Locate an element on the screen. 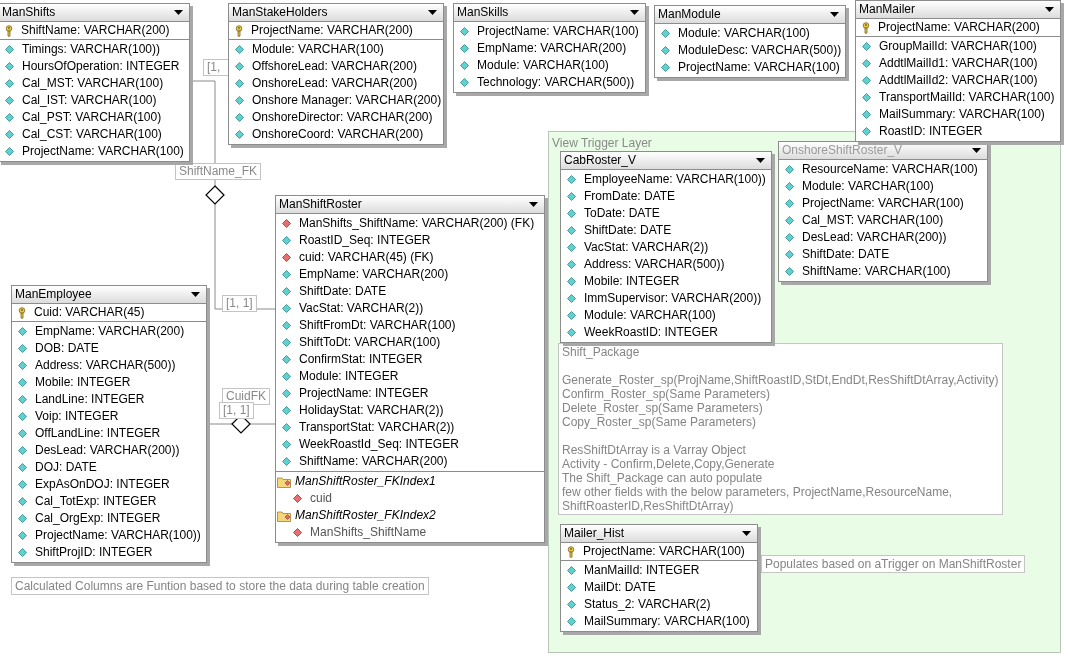 The width and height of the screenshot is (1068, 658). table-header: ManStakeHolders is located at coordinates (336, 13).